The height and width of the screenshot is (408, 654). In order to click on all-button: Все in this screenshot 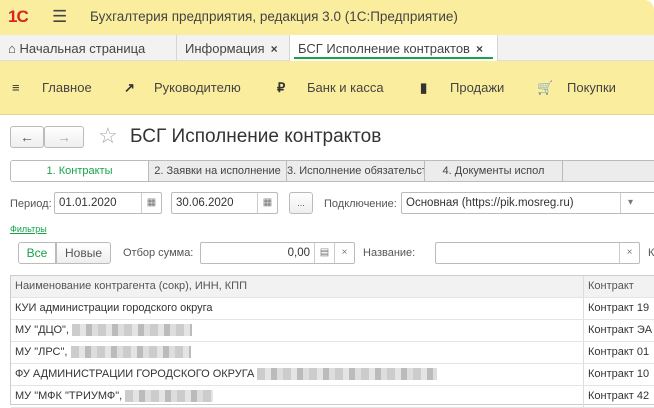, I will do `click(37, 253)`.